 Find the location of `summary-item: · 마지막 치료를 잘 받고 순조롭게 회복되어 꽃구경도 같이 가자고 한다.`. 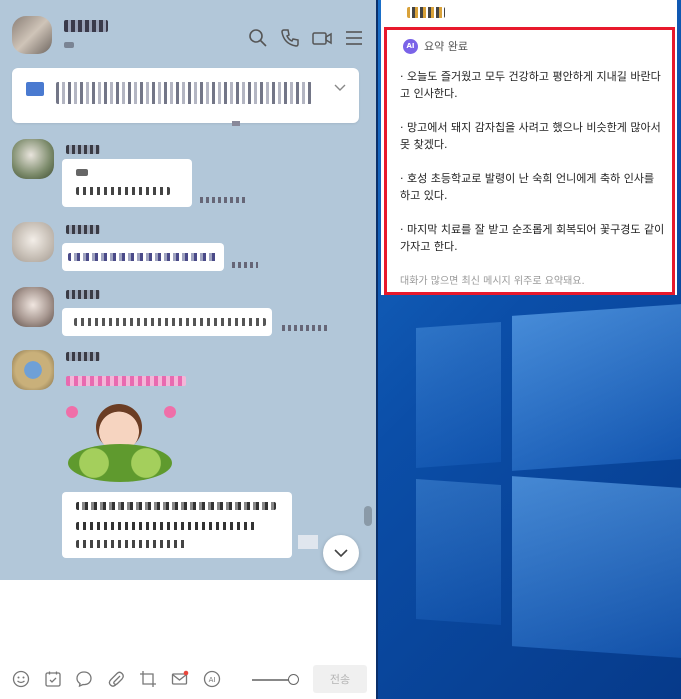

summary-item: · 마지막 치료를 잘 받고 순조롭게 회복되어 꽃구경도 같이 가자고 한다. is located at coordinates (532, 238).